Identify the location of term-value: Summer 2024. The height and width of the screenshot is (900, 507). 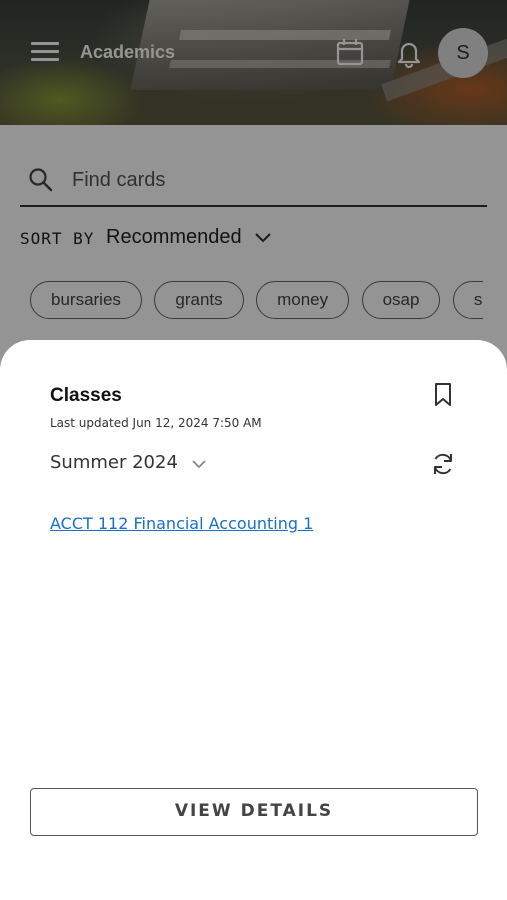
(114, 462).